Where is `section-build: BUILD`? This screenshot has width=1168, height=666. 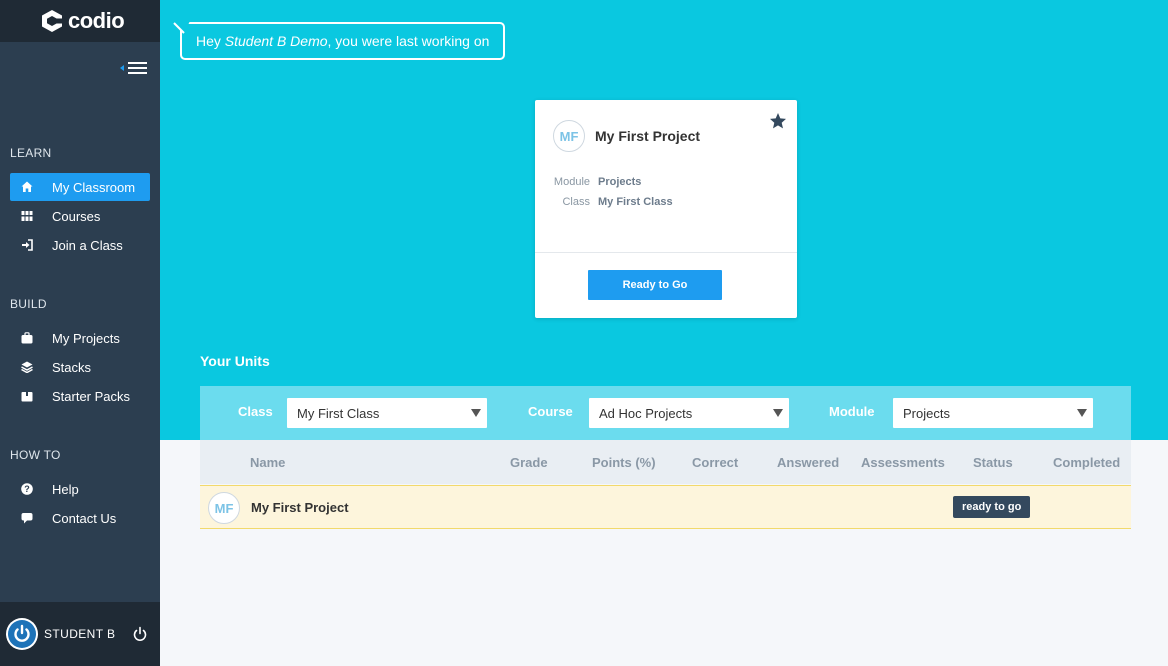
section-build: BUILD is located at coordinates (28, 304).